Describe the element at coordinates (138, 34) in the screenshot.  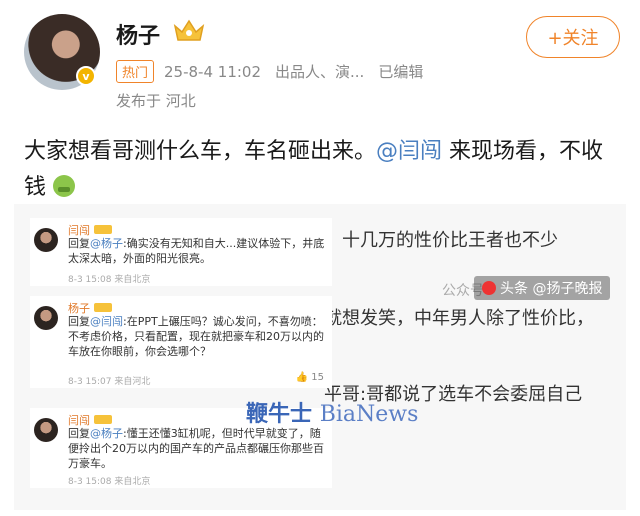
I see `user-name: 杨子` at that location.